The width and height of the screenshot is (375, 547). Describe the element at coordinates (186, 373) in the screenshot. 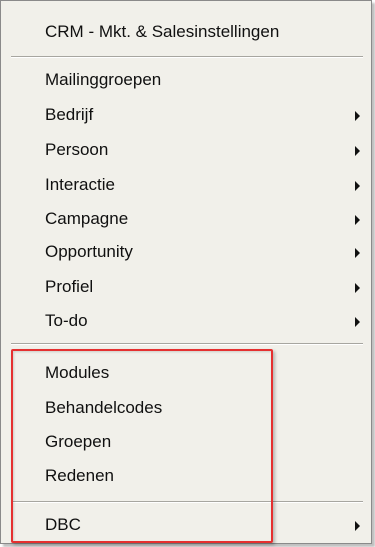

I see `menu-item-modules: Modules` at that location.